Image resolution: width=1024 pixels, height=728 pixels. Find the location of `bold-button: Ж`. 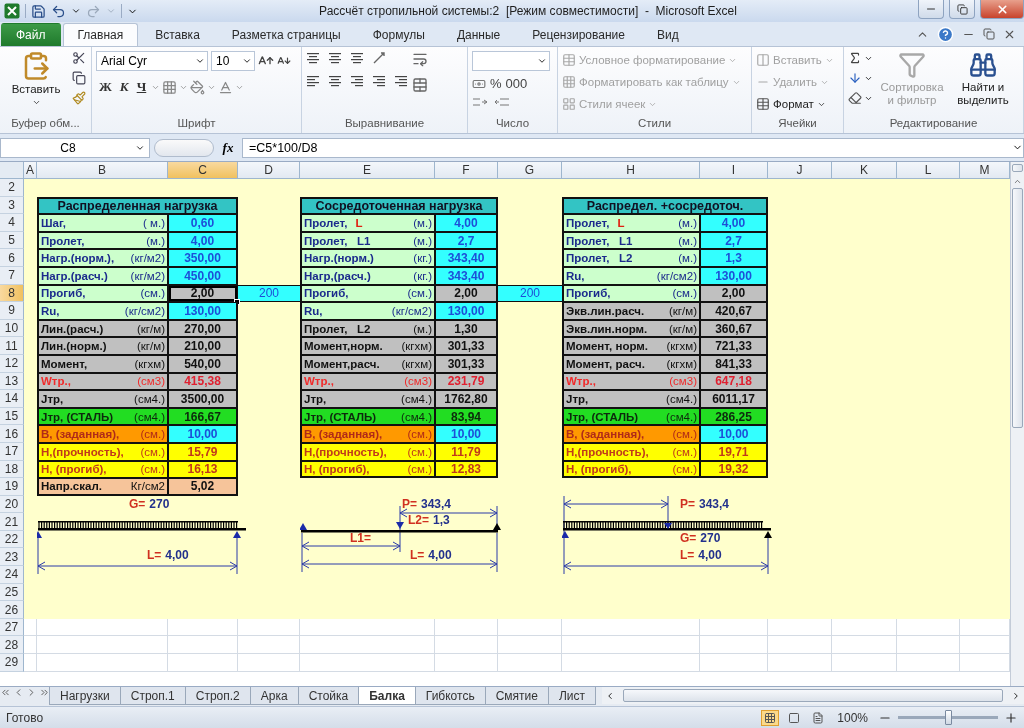

bold-button: Ж is located at coordinates (105, 87).